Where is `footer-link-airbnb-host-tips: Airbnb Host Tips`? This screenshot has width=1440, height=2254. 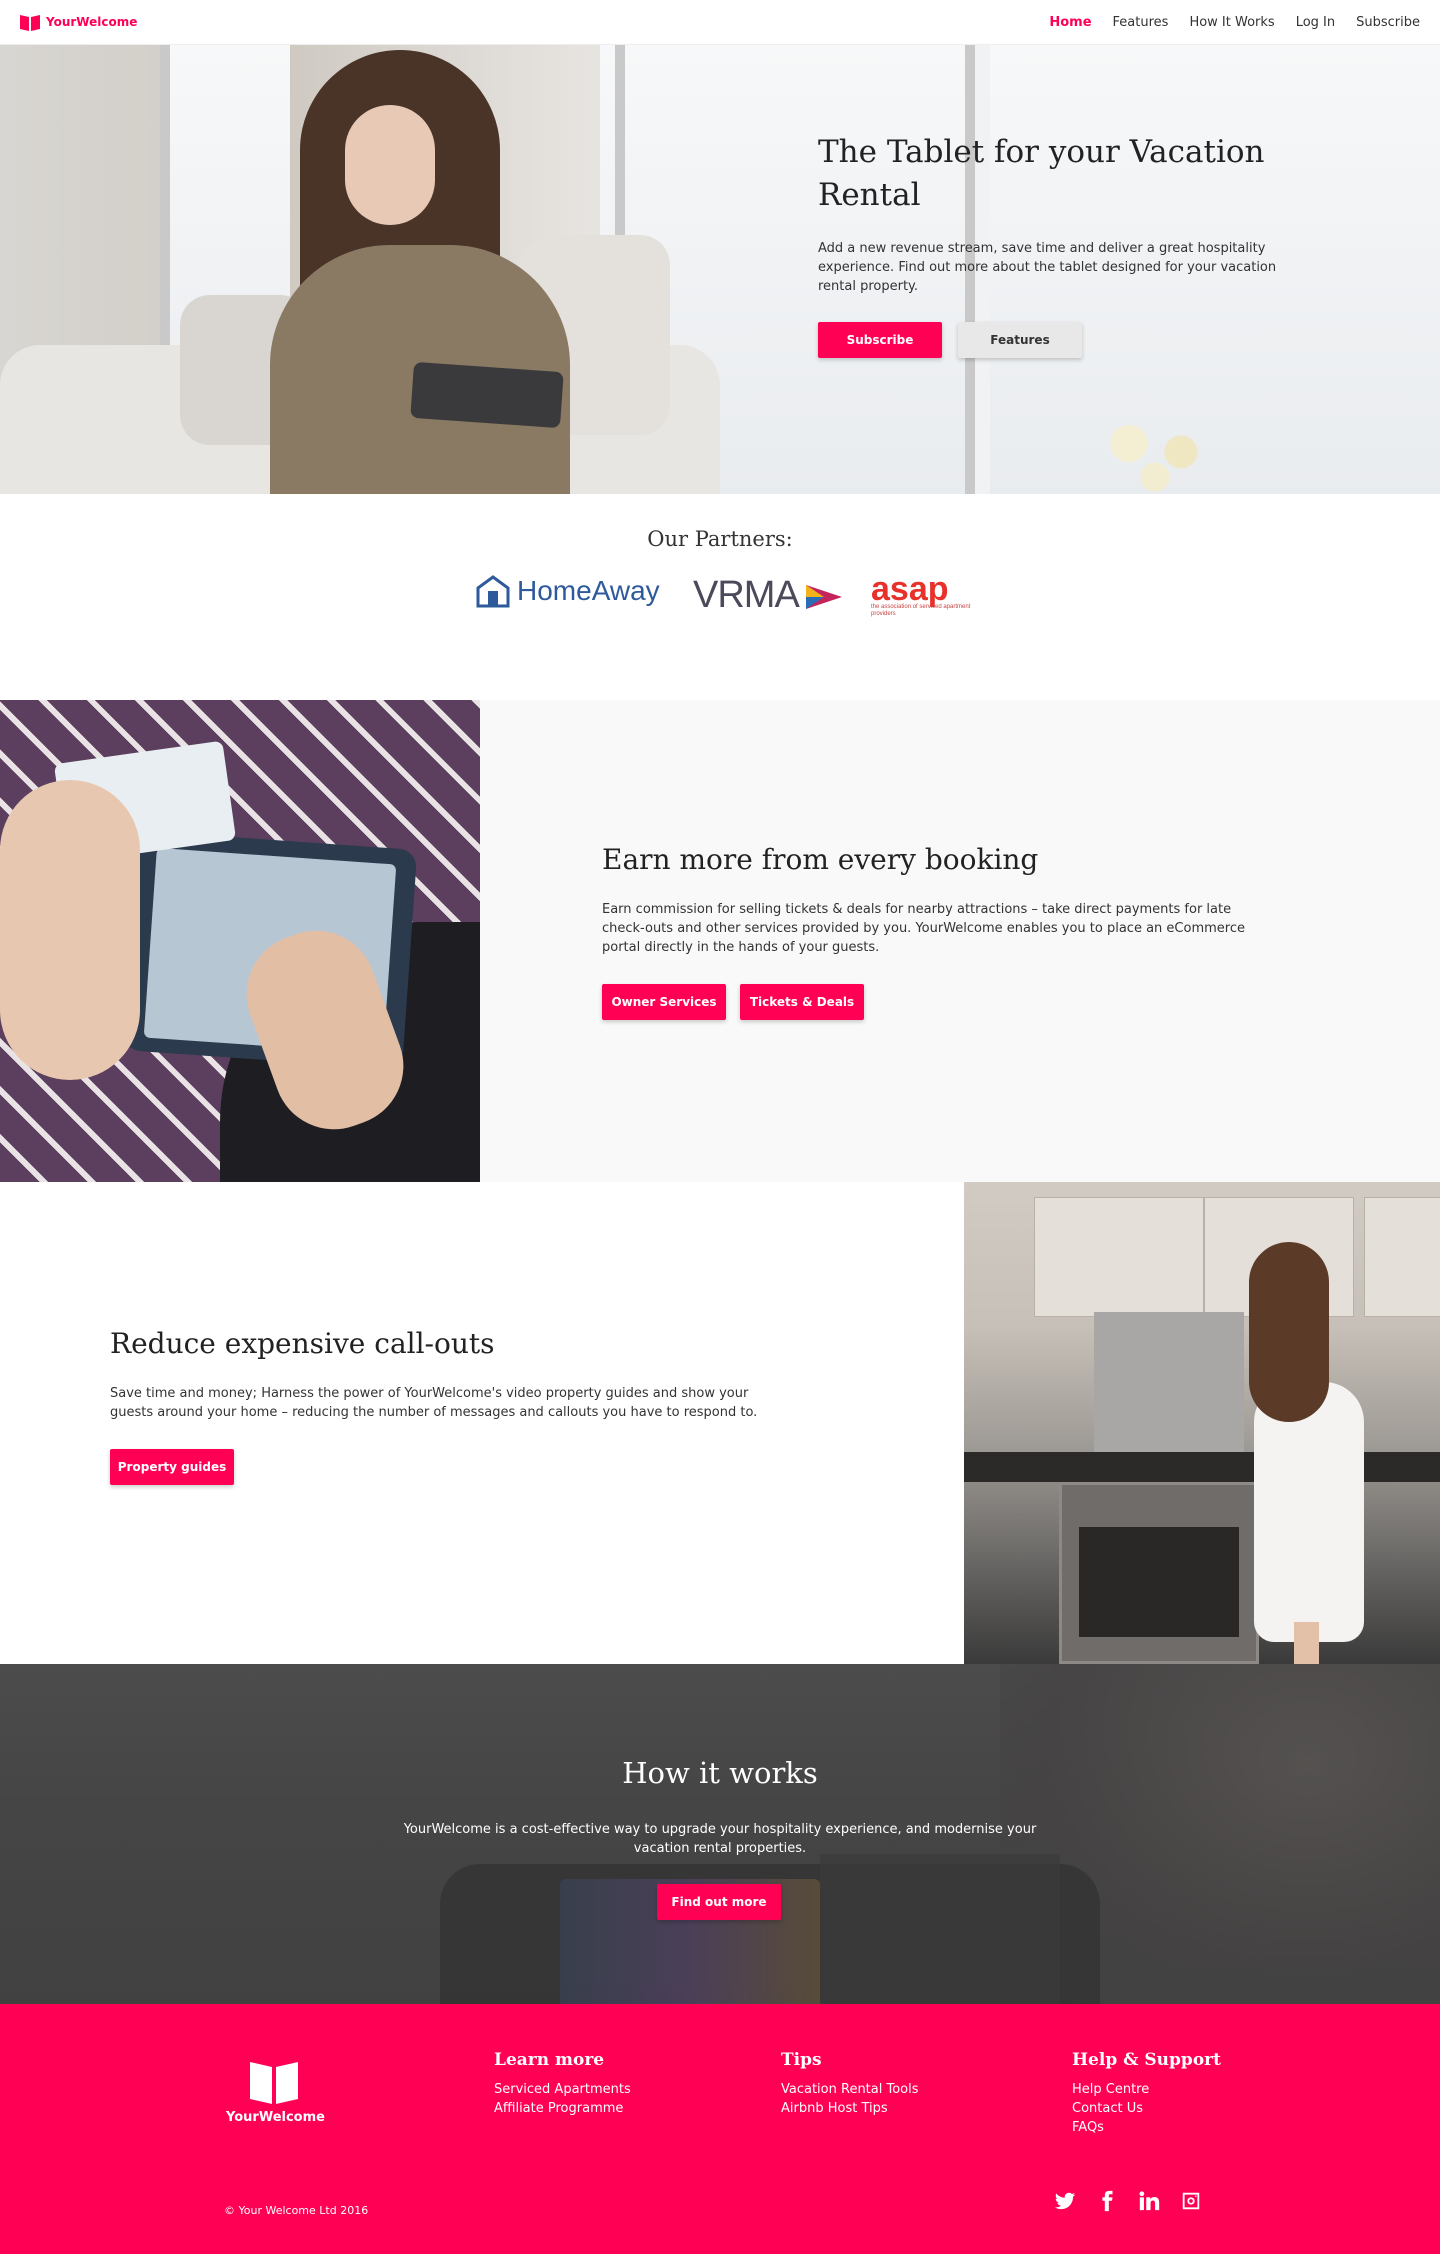
footer-link-airbnb-host-tips: Airbnb Host Tips is located at coordinates (850, 2108).